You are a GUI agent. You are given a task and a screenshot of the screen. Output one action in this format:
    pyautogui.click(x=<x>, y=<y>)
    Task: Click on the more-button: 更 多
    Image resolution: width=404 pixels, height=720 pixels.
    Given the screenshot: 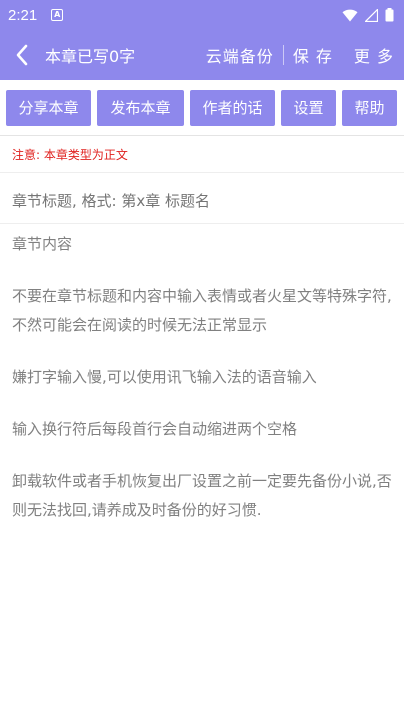 What is the action you would take?
    pyautogui.click(x=374, y=55)
    